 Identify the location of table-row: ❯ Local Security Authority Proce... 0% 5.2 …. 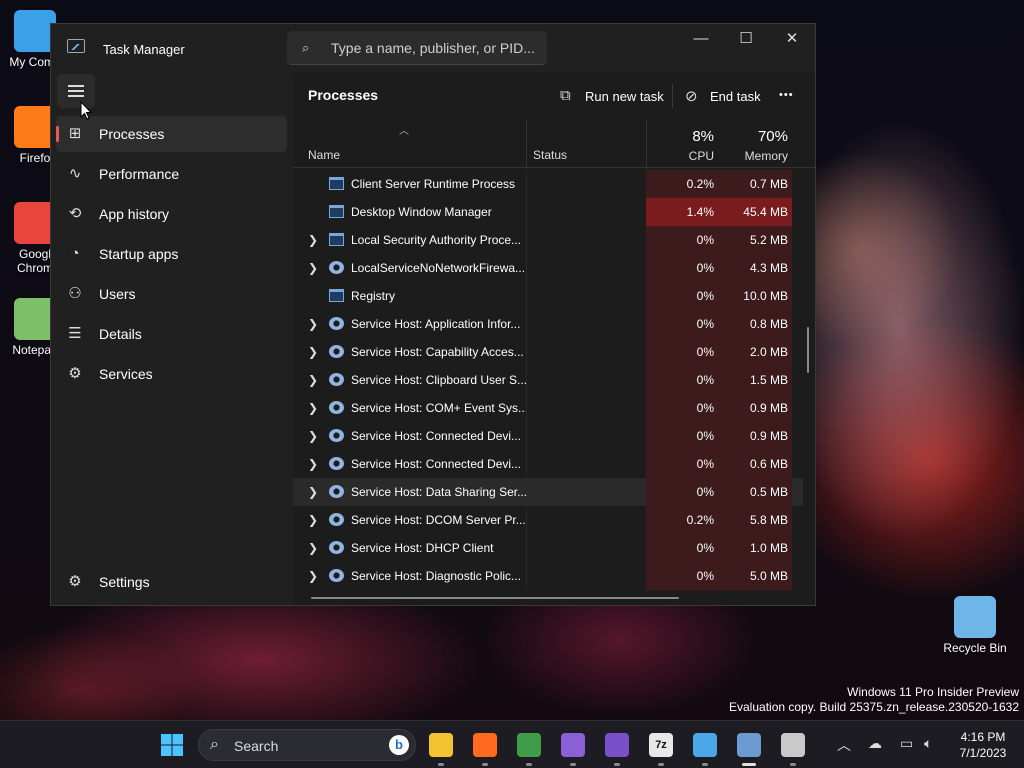
(548, 240).